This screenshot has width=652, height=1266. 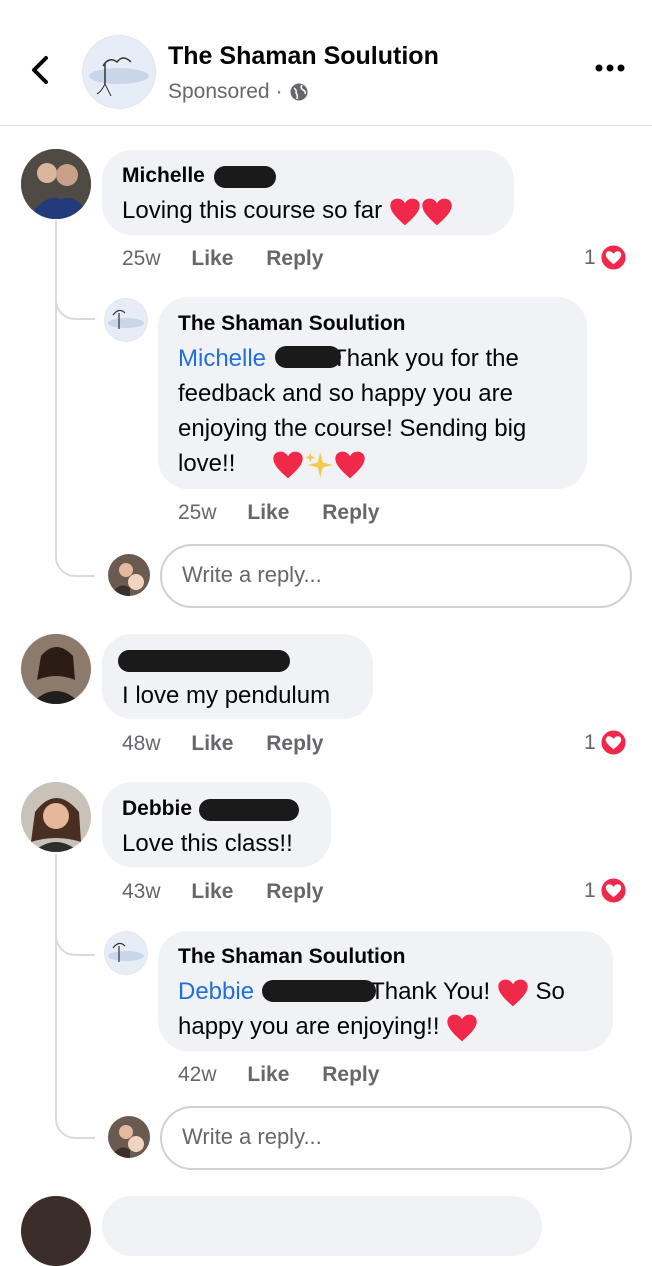 I want to click on page-avatar, so click(x=119, y=72).